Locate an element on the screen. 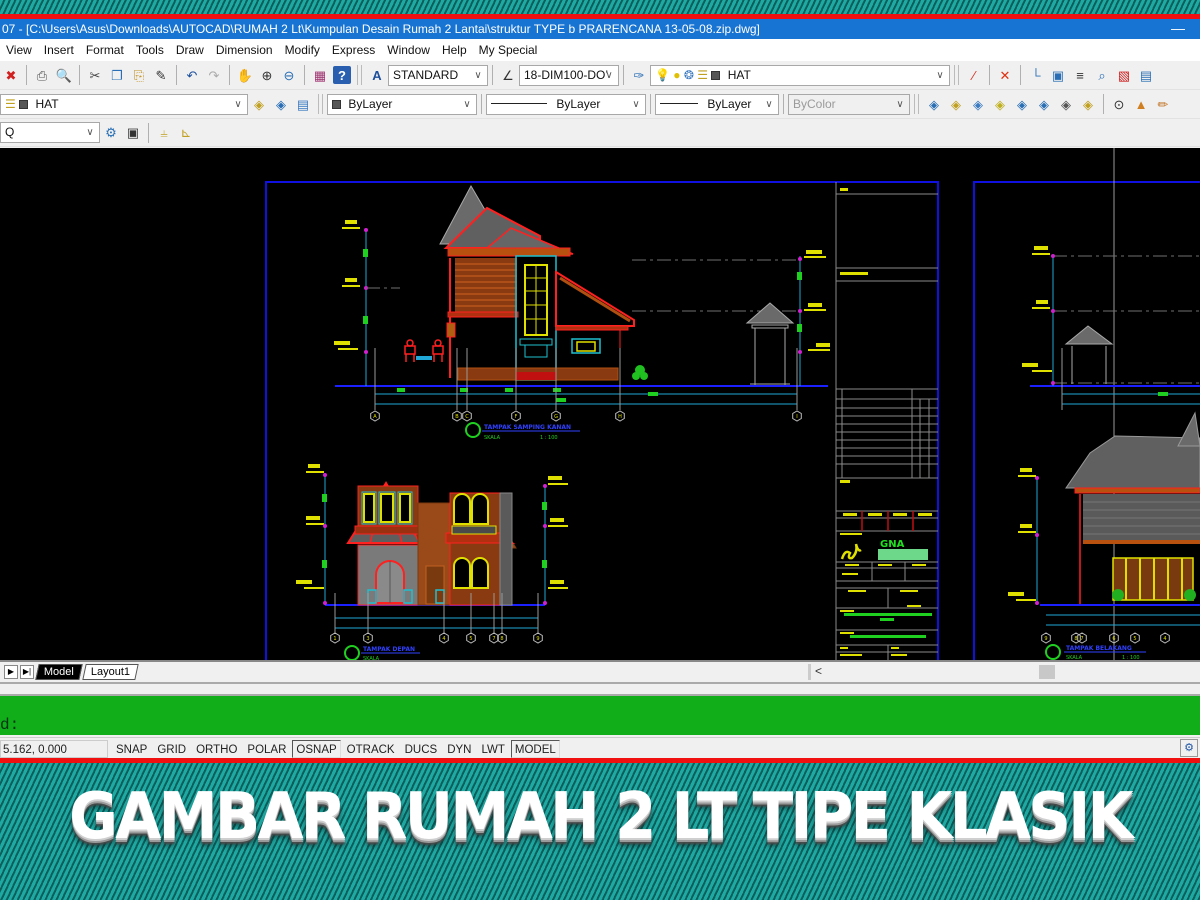 This screenshot has height=900, width=1200. layer-unlock-icon: ◈ is located at coordinates (1088, 104).